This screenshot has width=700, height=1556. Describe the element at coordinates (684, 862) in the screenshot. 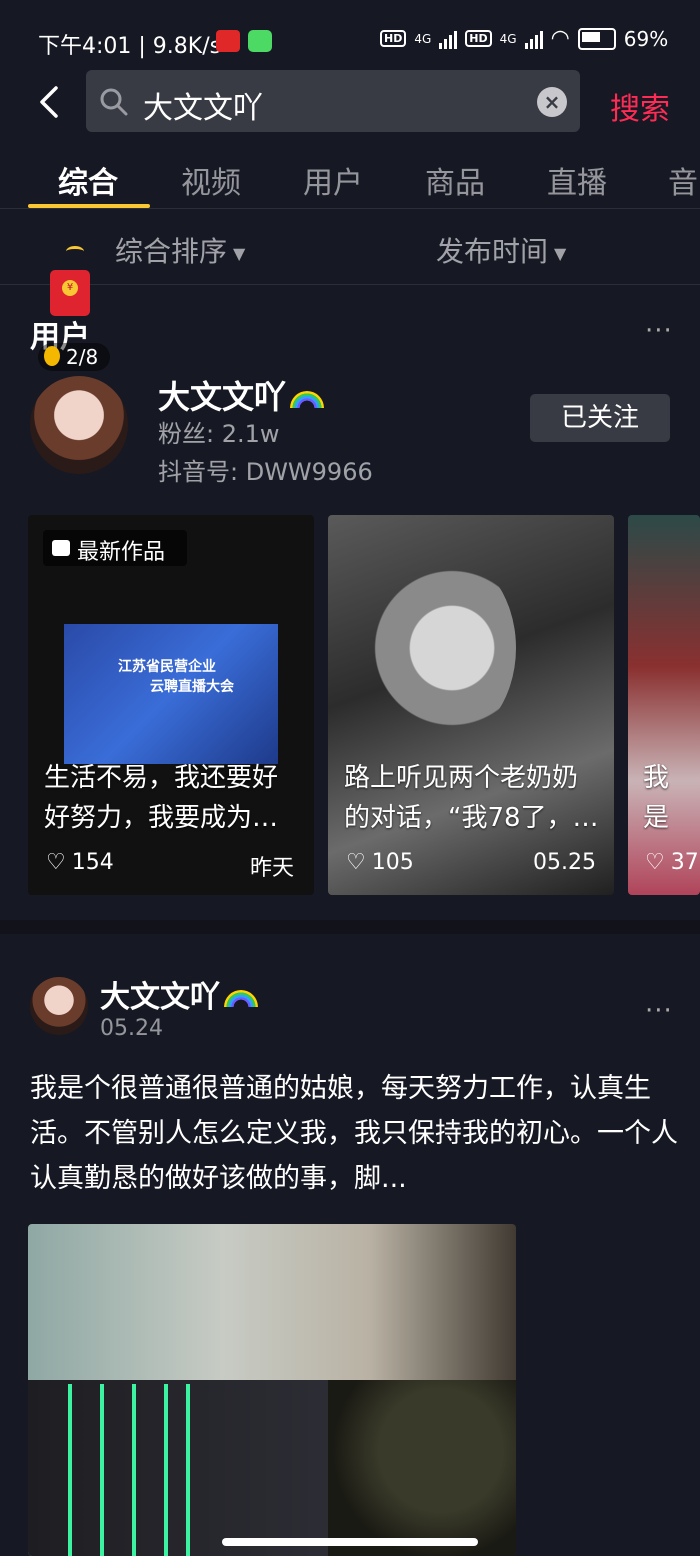

I see `likes-count: 37` at that location.